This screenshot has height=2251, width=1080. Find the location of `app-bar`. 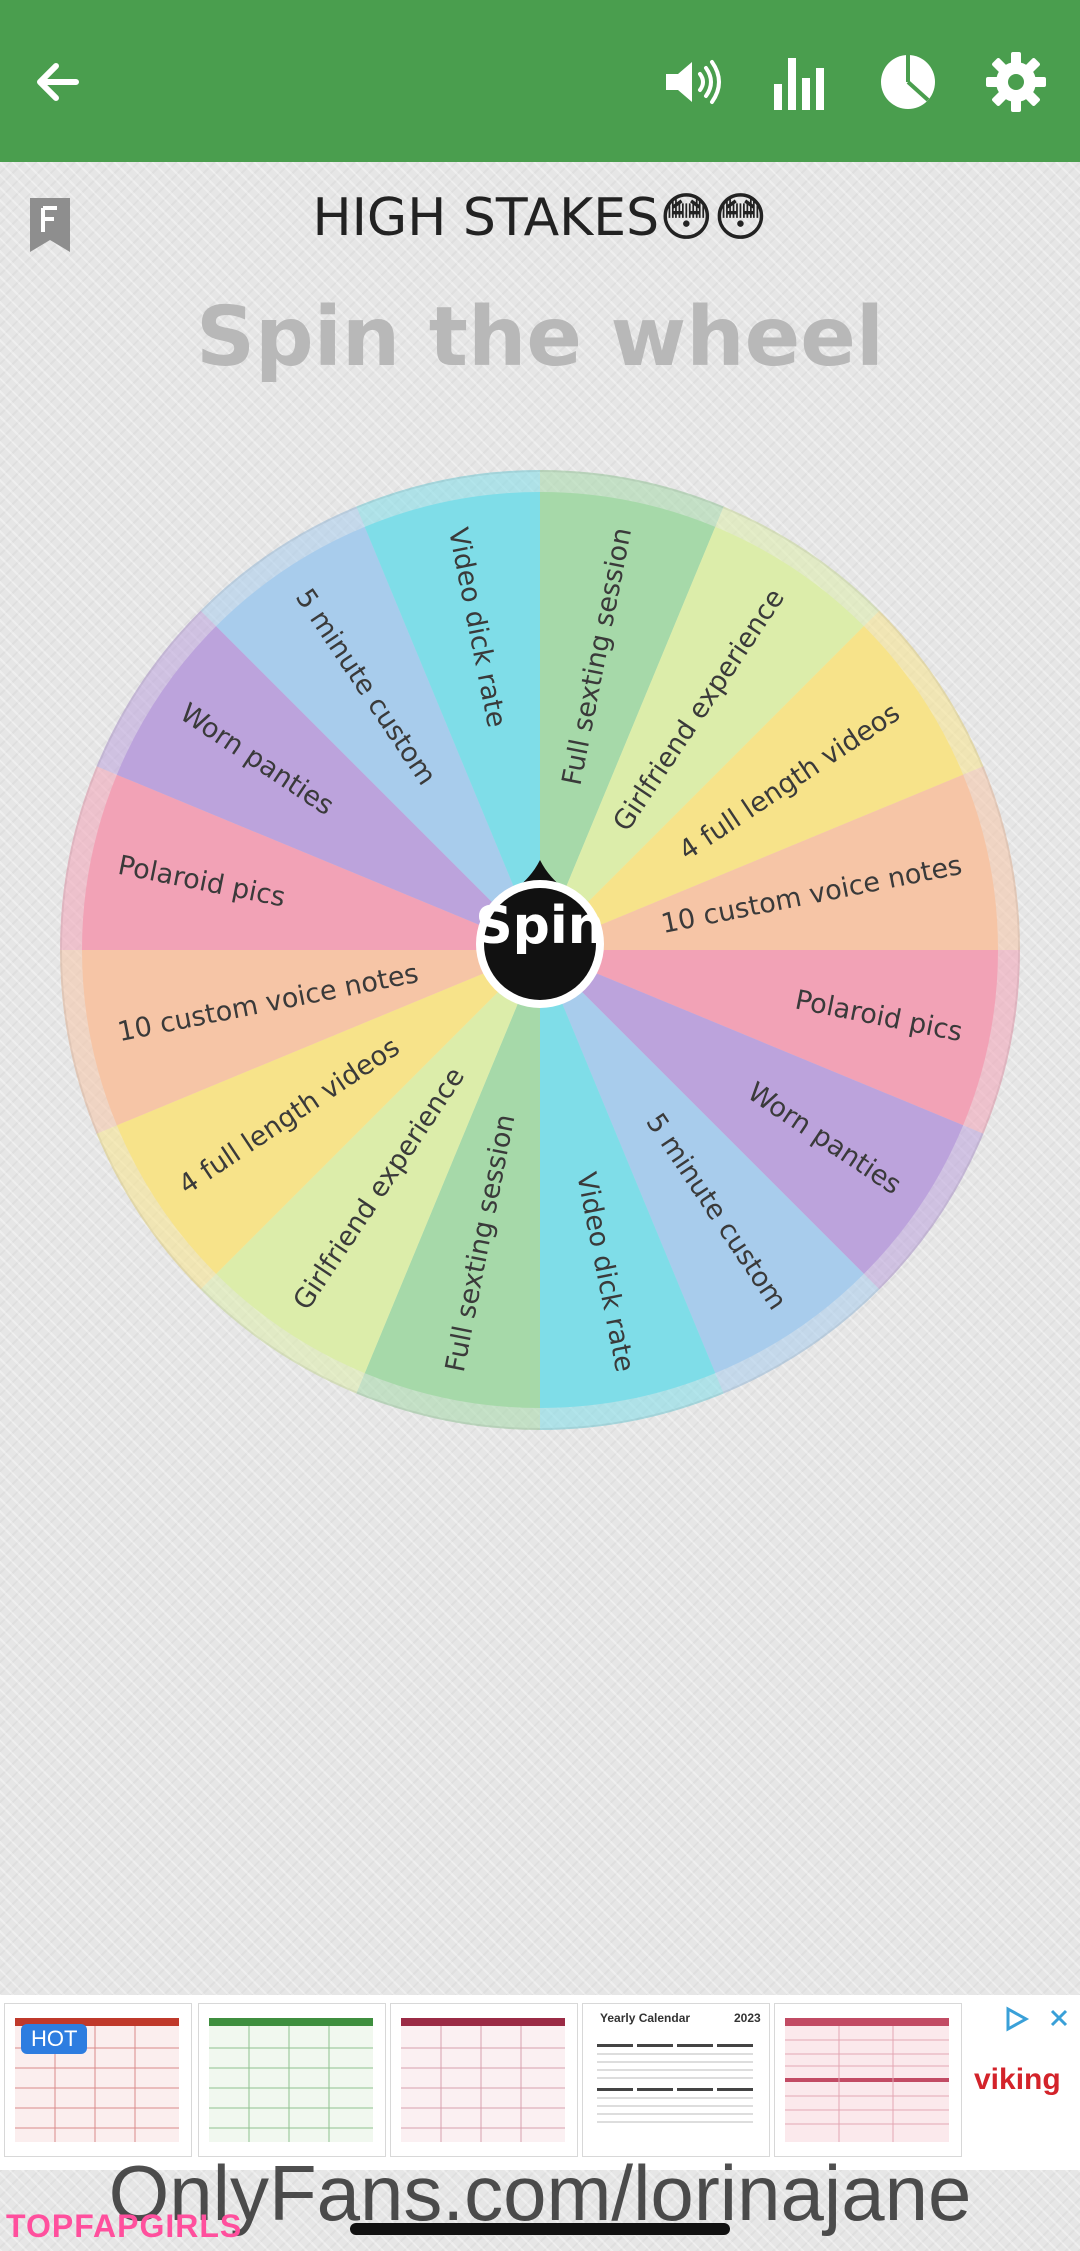

app-bar is located at coordinates (540, 81).